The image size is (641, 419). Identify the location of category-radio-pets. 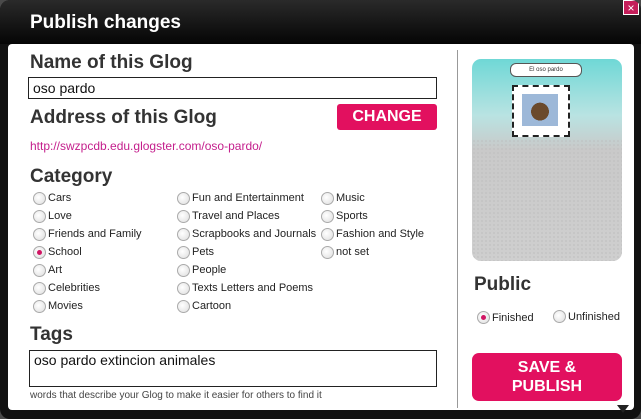
(183, 252).